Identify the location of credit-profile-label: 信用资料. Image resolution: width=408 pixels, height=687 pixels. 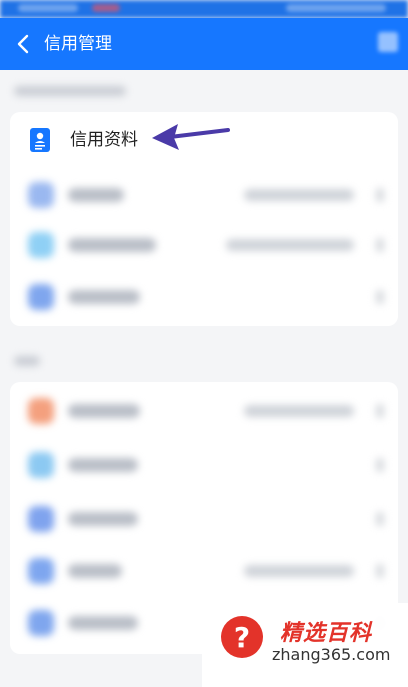
(104, 140).